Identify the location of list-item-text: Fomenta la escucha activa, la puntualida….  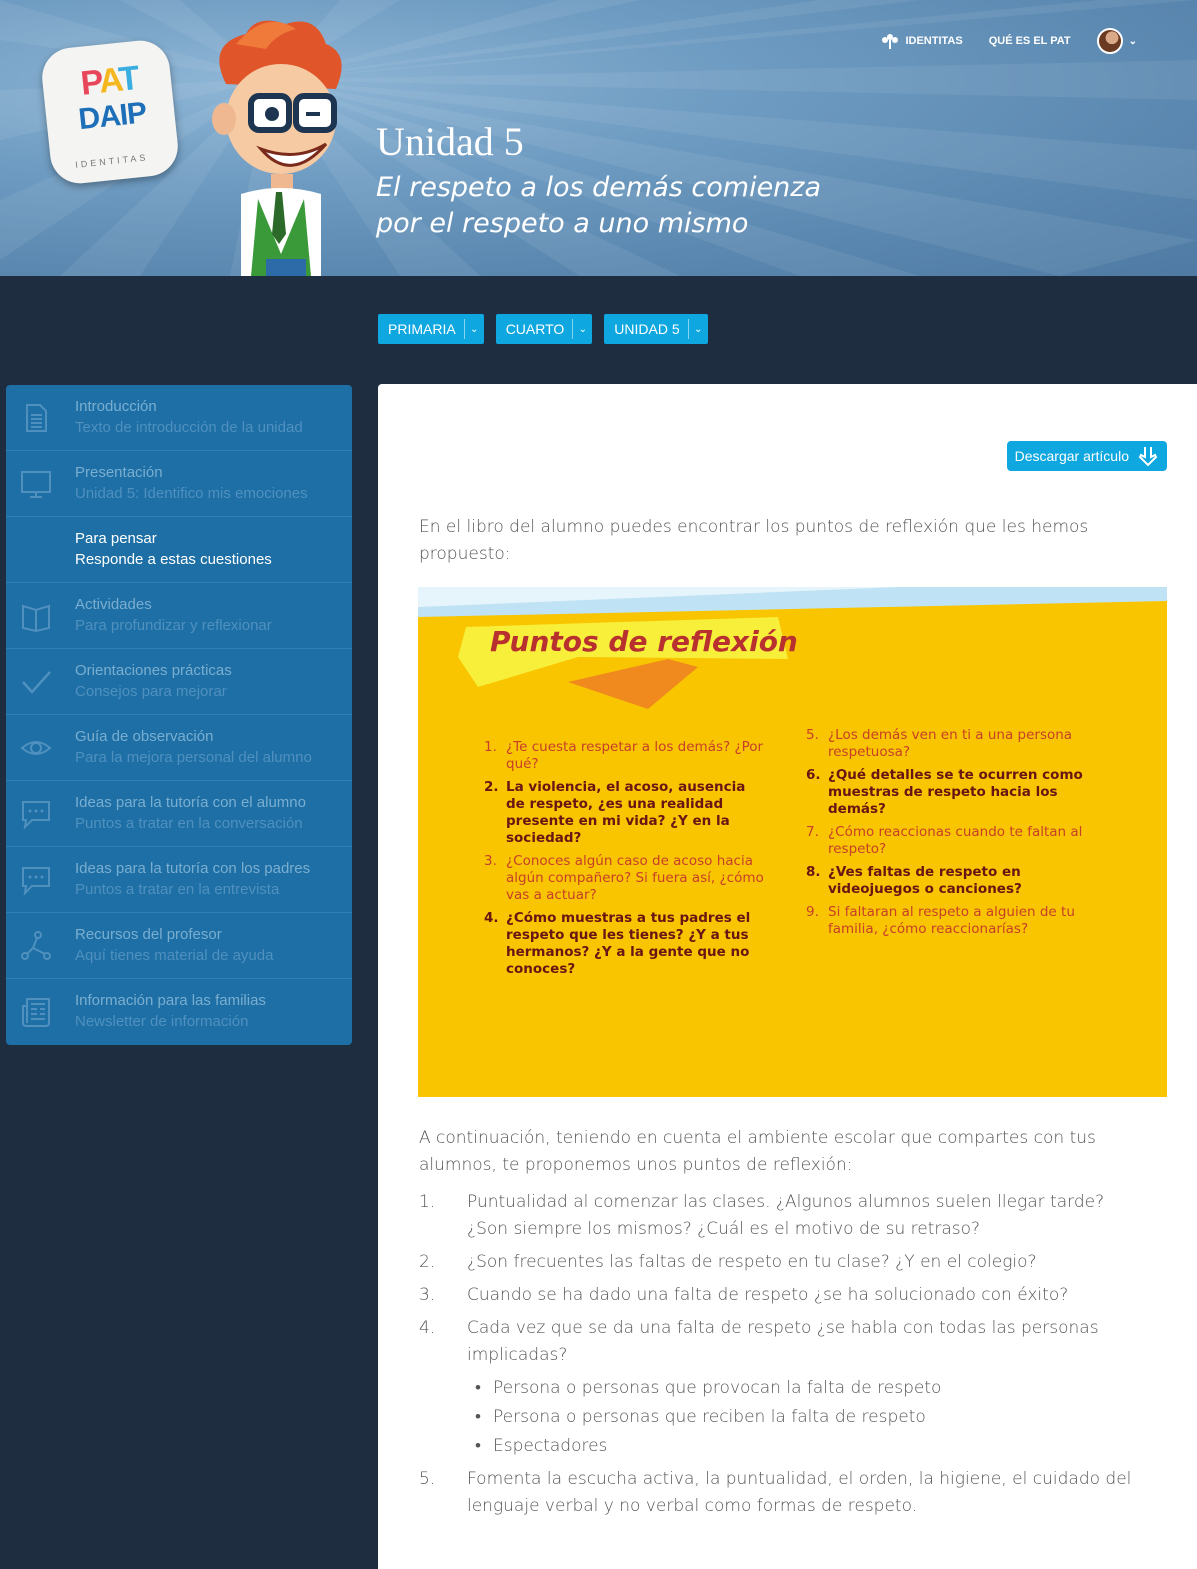
(799, 1492).